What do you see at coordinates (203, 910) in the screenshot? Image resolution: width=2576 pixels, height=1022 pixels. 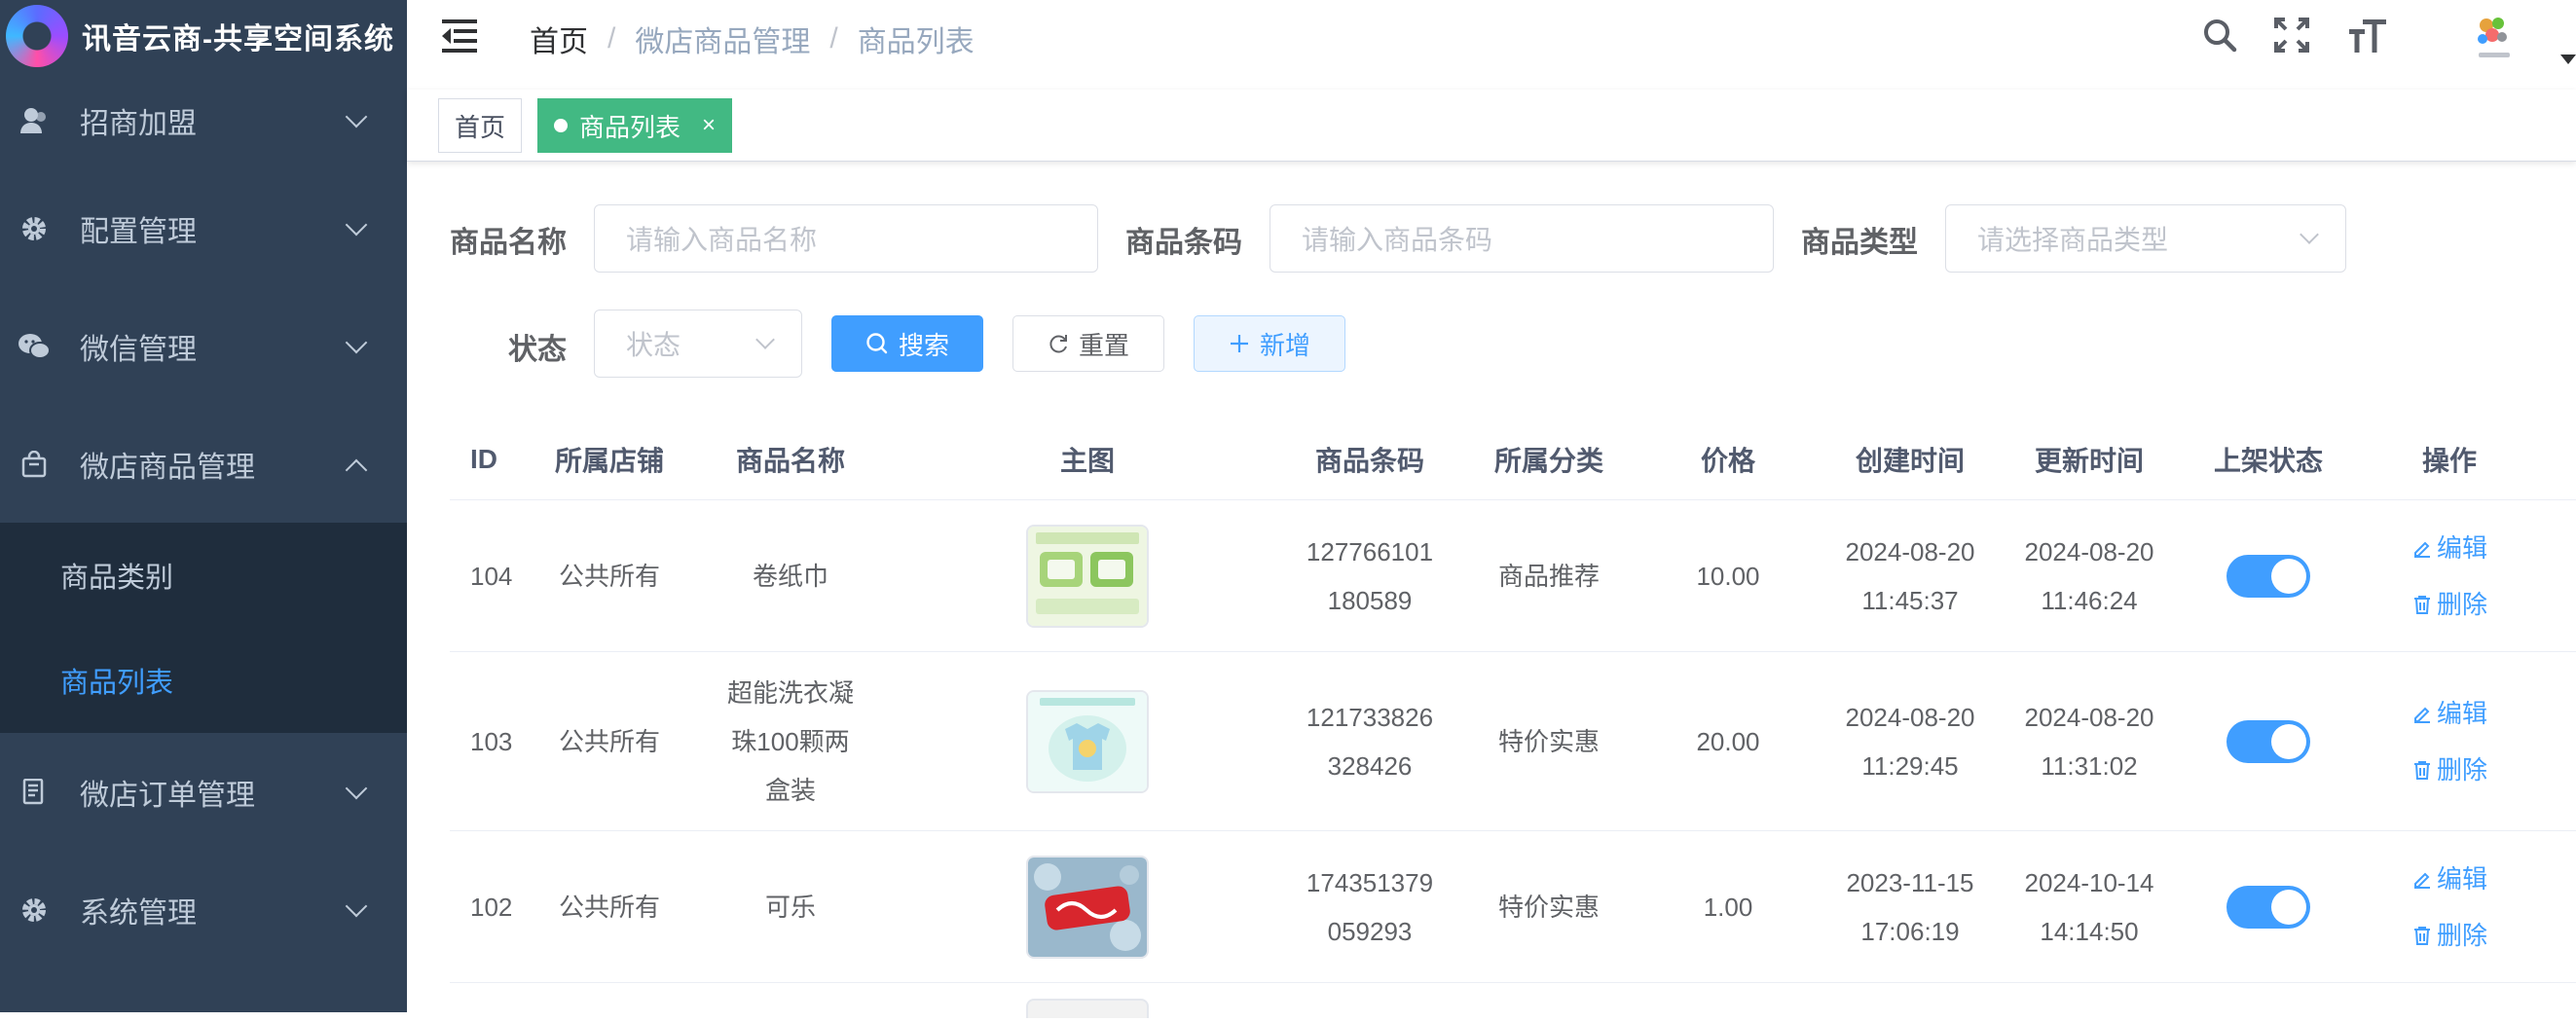 I see `sidebar-item-system: 系统管理` at bounding box center [203, 910].